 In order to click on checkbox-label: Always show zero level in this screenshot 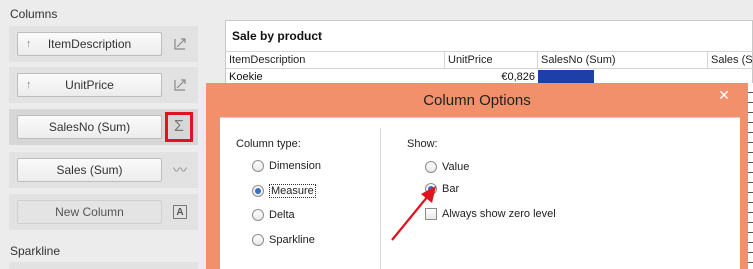, I will do `click(499, 214)`.